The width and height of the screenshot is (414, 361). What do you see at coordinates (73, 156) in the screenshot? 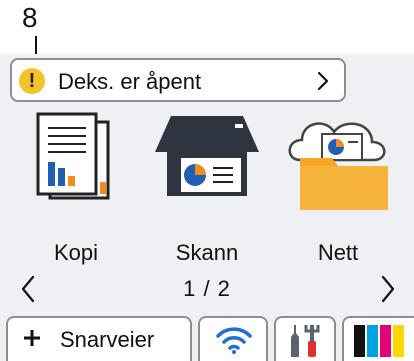
I see `copy-document-chart-icon` at bounding box center [73, 156].